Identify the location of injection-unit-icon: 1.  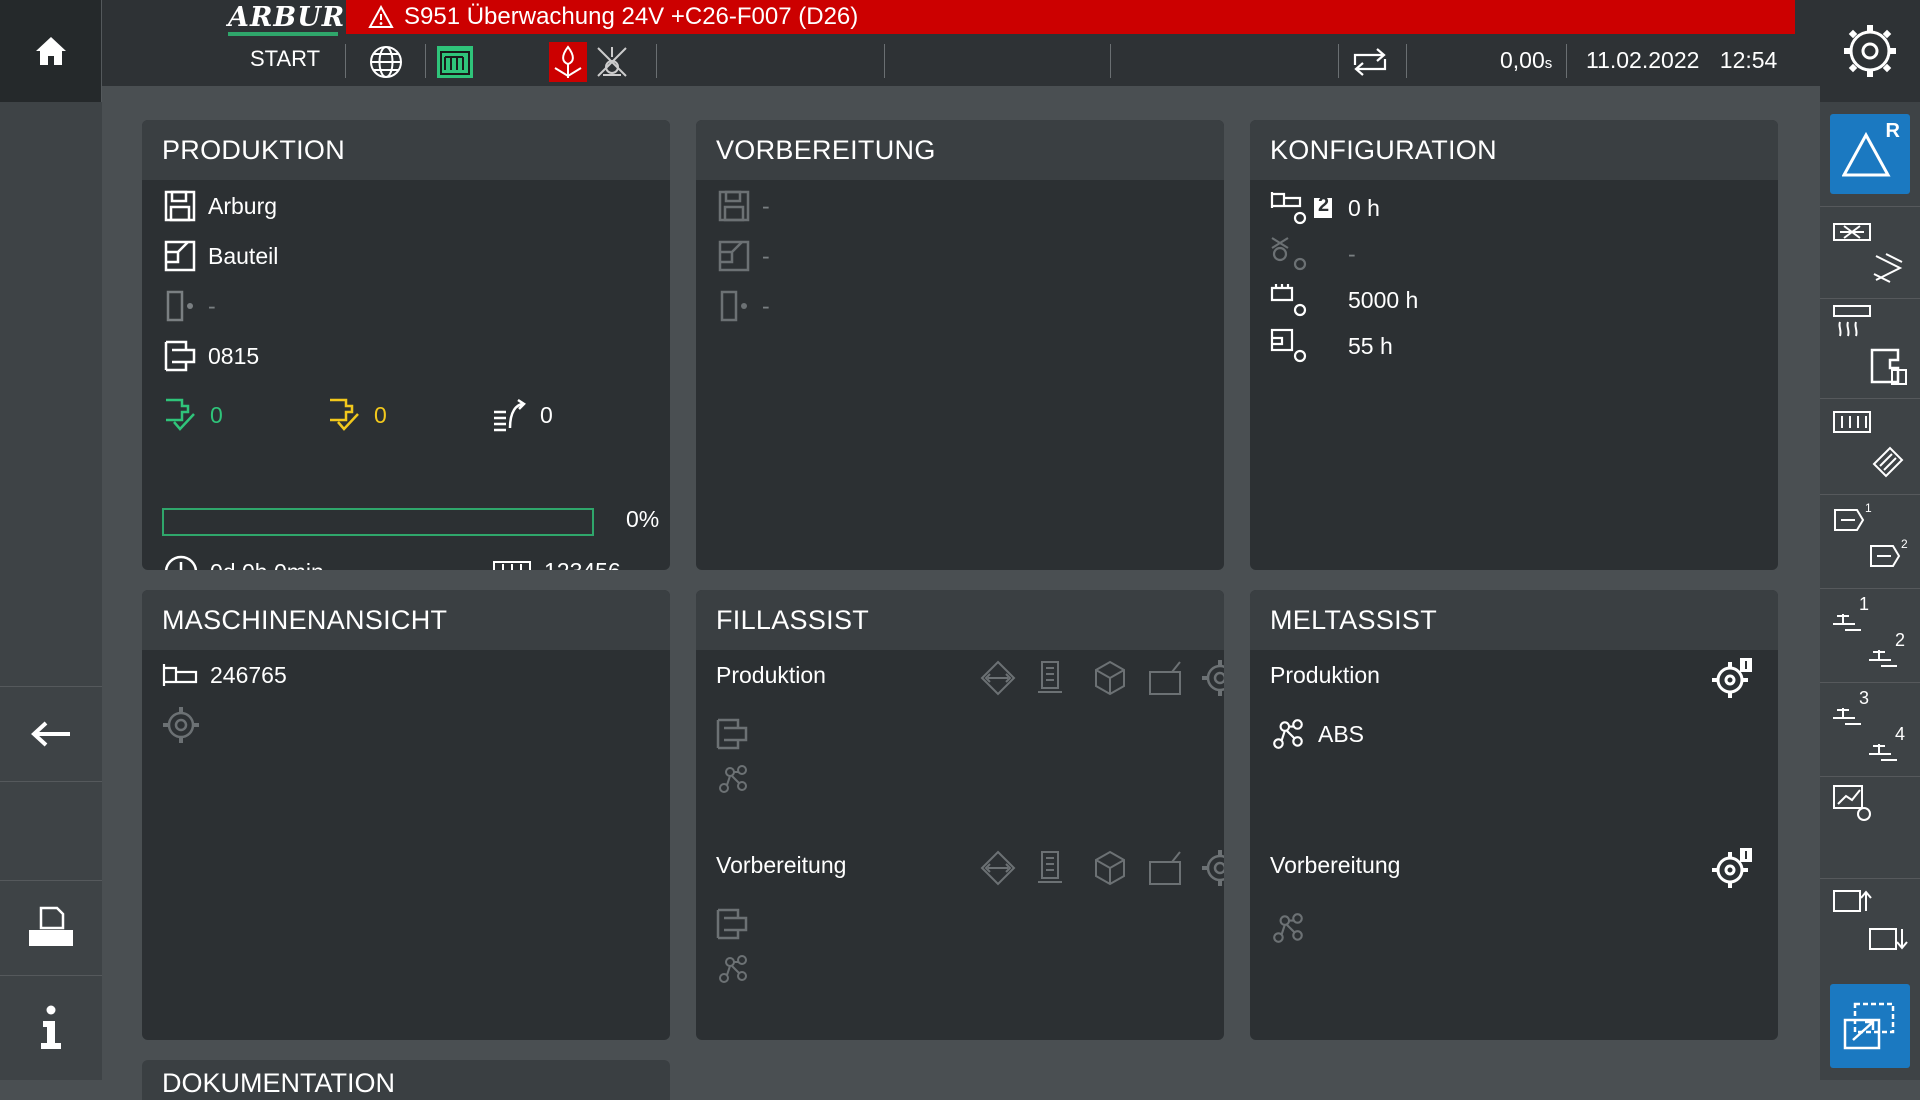
(1852, 520).